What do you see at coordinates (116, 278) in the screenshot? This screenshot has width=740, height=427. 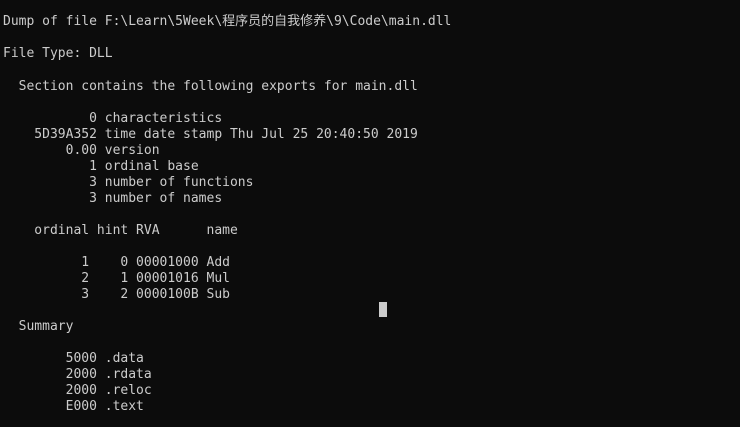 I see `export-row-mul: 2 1 00001016 Mul` at bounding box center [116, 278].